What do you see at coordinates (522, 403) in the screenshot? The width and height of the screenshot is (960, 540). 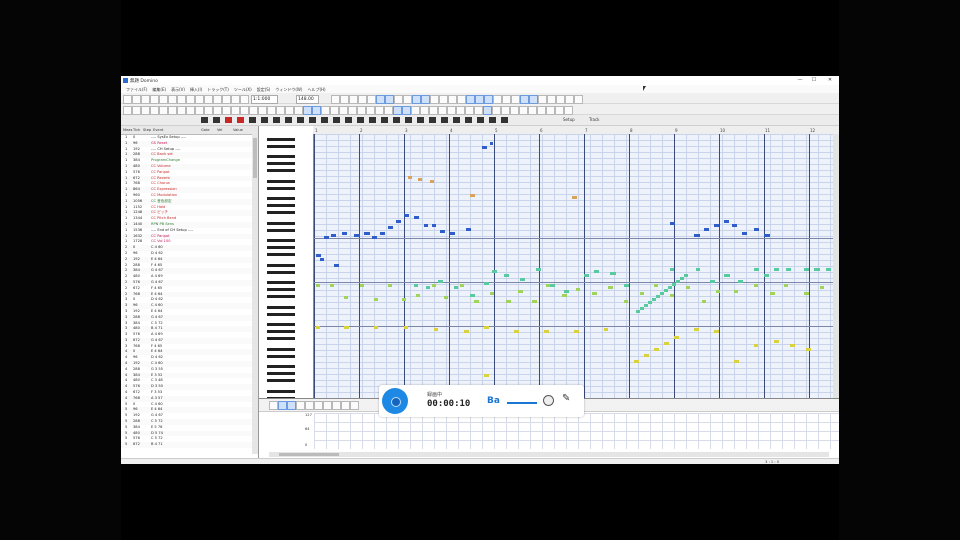 I see `volume-slider` at bounding box center [522, 403].